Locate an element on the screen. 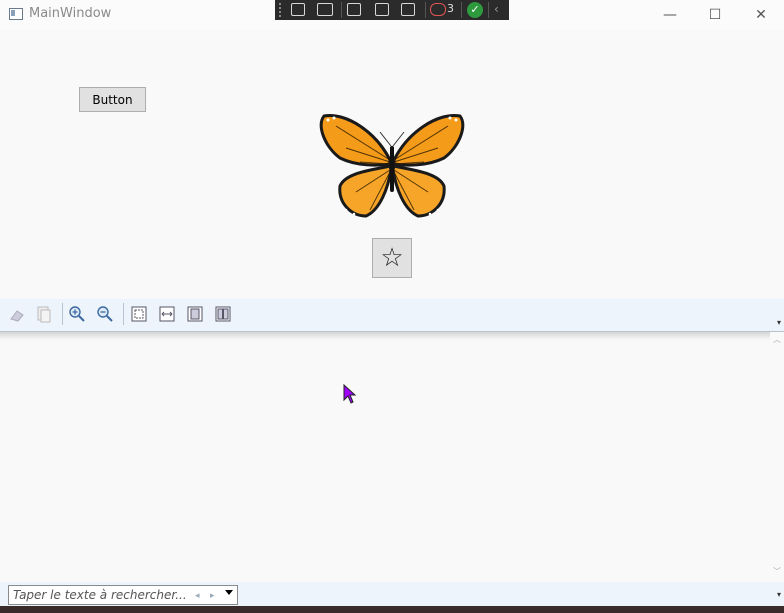  fit-width-icon is located at coordinates (167, 314).